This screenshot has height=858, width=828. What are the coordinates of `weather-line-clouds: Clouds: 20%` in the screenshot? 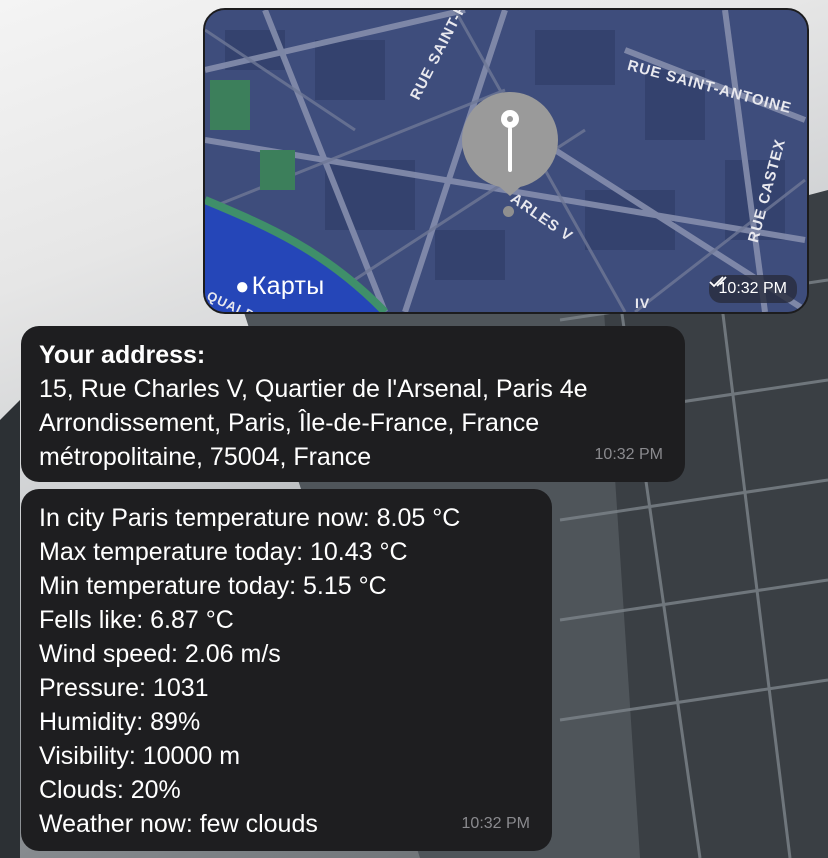 It's located at (110, 790).